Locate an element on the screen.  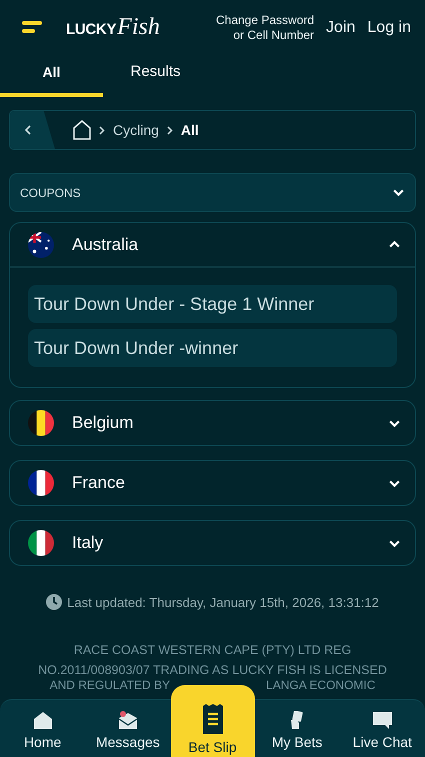
legal-text: RACE COAST WESTERN CAPE (PTY) LTD REG NO.2011/008903/07 TRADING AS LUCKY FISH IS LICENSED is located at coordinates (212, 660).